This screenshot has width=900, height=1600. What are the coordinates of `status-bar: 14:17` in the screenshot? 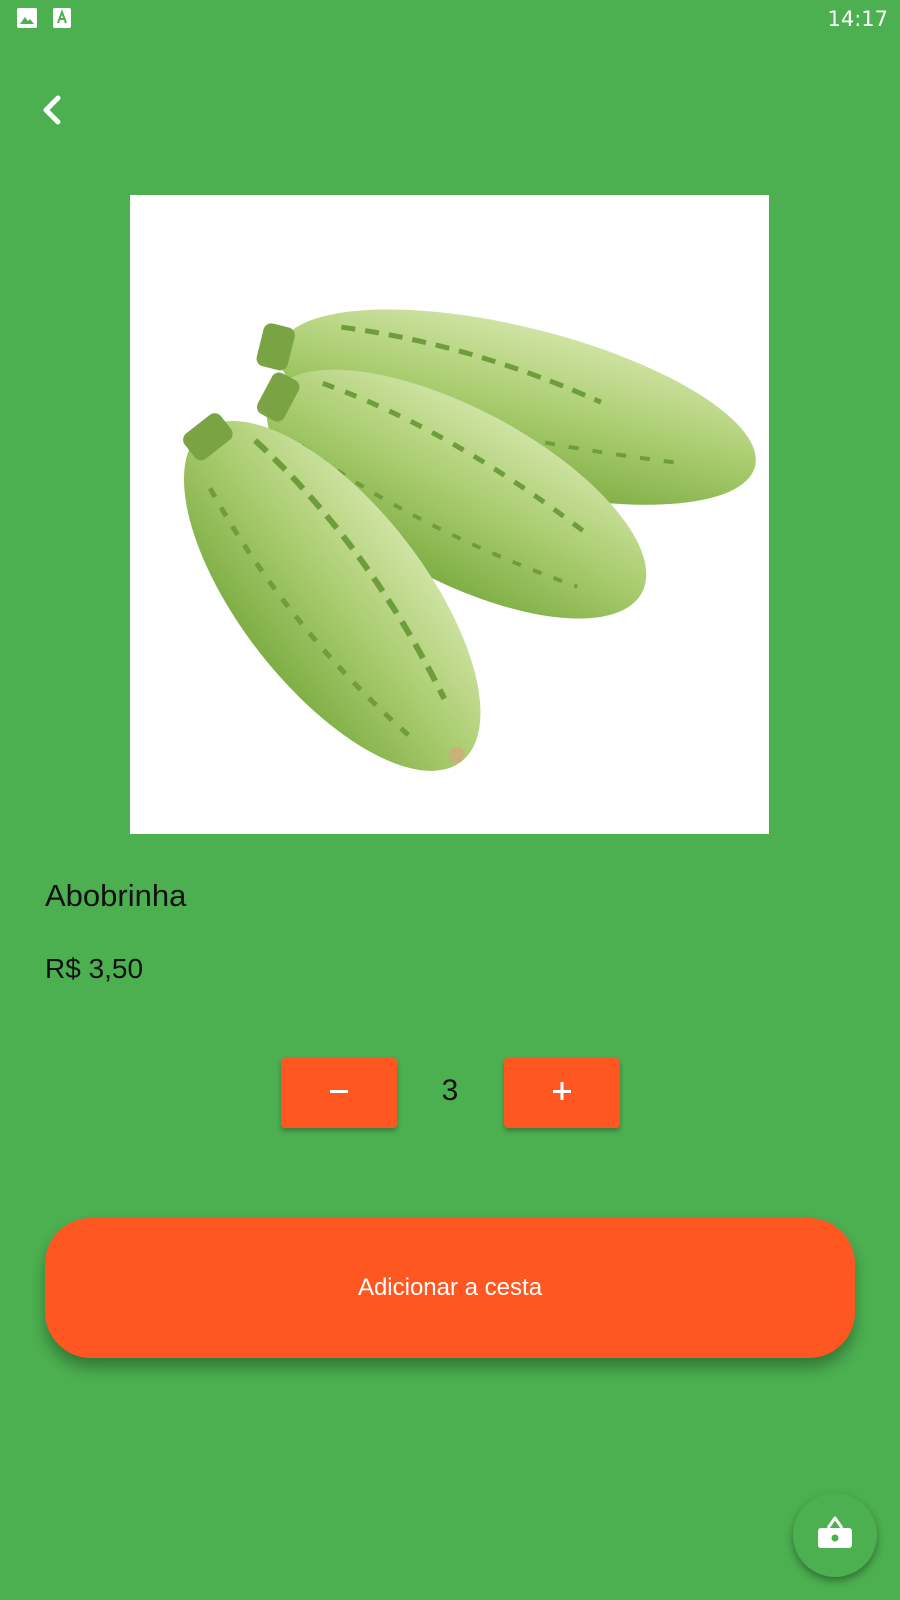 It's located at (450, 20).